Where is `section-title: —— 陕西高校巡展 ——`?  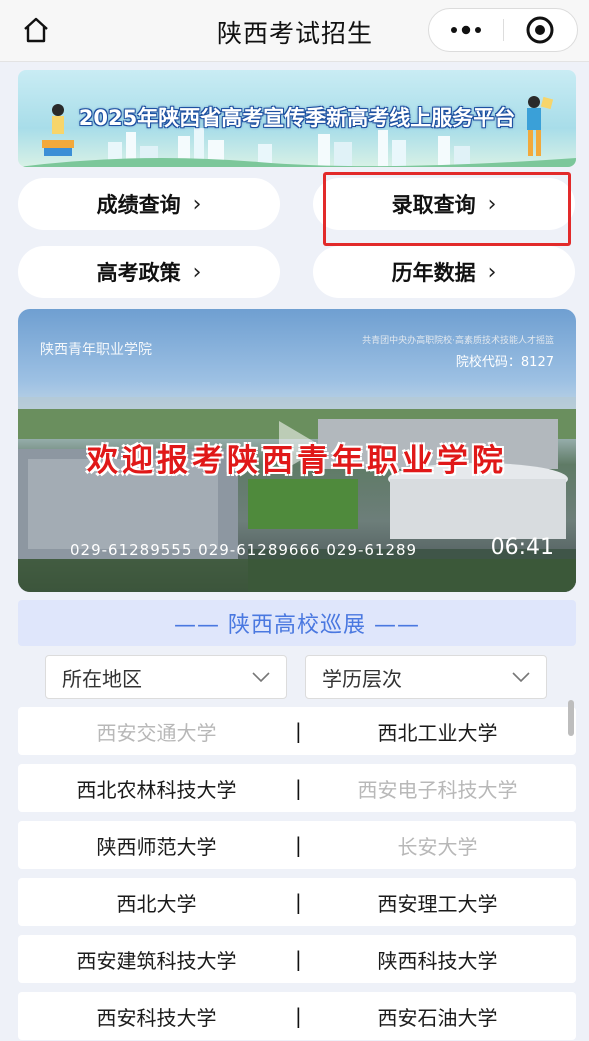
section-title: —— 陕西高校巡展 —— is located at coordinates (297, 623).